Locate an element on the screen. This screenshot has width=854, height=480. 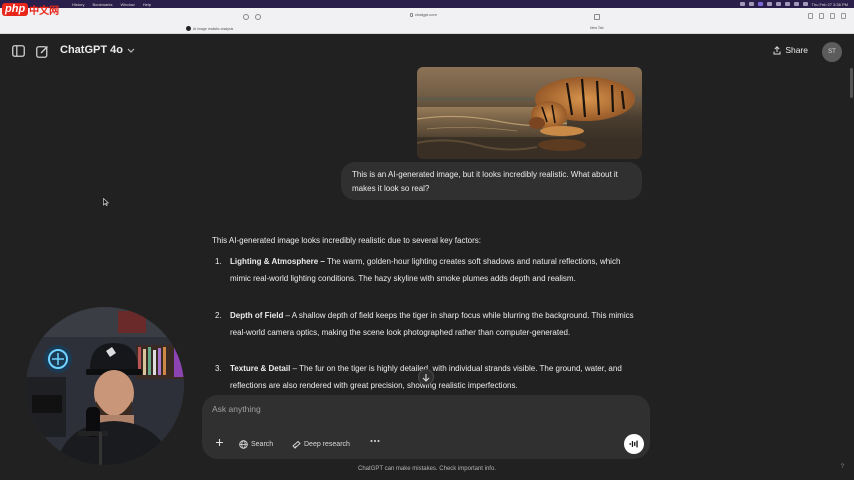
address-bar: chatgpt.com is located at coordinates (423, 14).